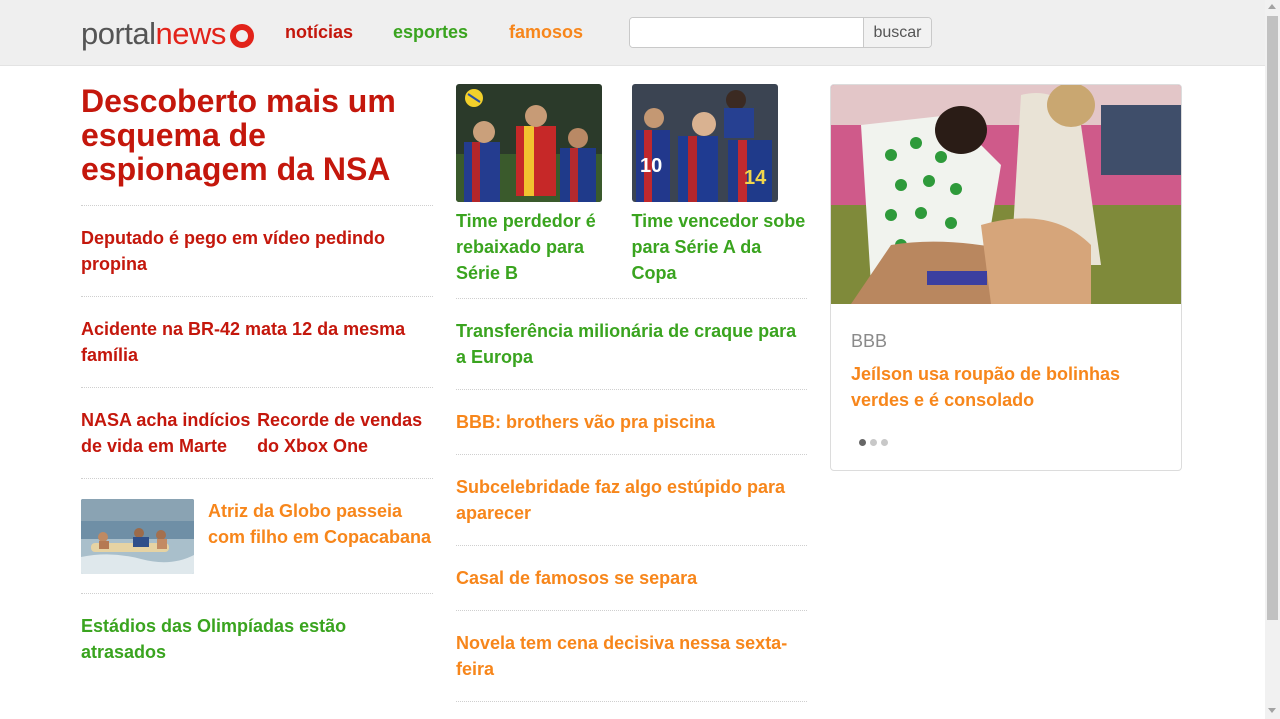 This screenshot has width=1280, height=719. I want to click on soccer-photo, so click(529, 143).